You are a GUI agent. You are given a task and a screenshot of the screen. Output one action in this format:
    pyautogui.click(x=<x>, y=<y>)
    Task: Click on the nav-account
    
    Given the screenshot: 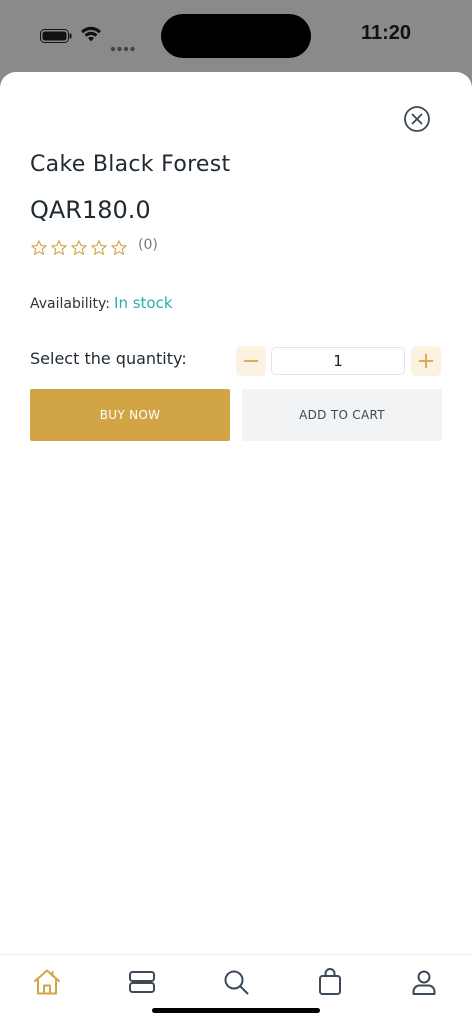 What is the action you would take?
    pyautogui.click(x=424, y=982)
    